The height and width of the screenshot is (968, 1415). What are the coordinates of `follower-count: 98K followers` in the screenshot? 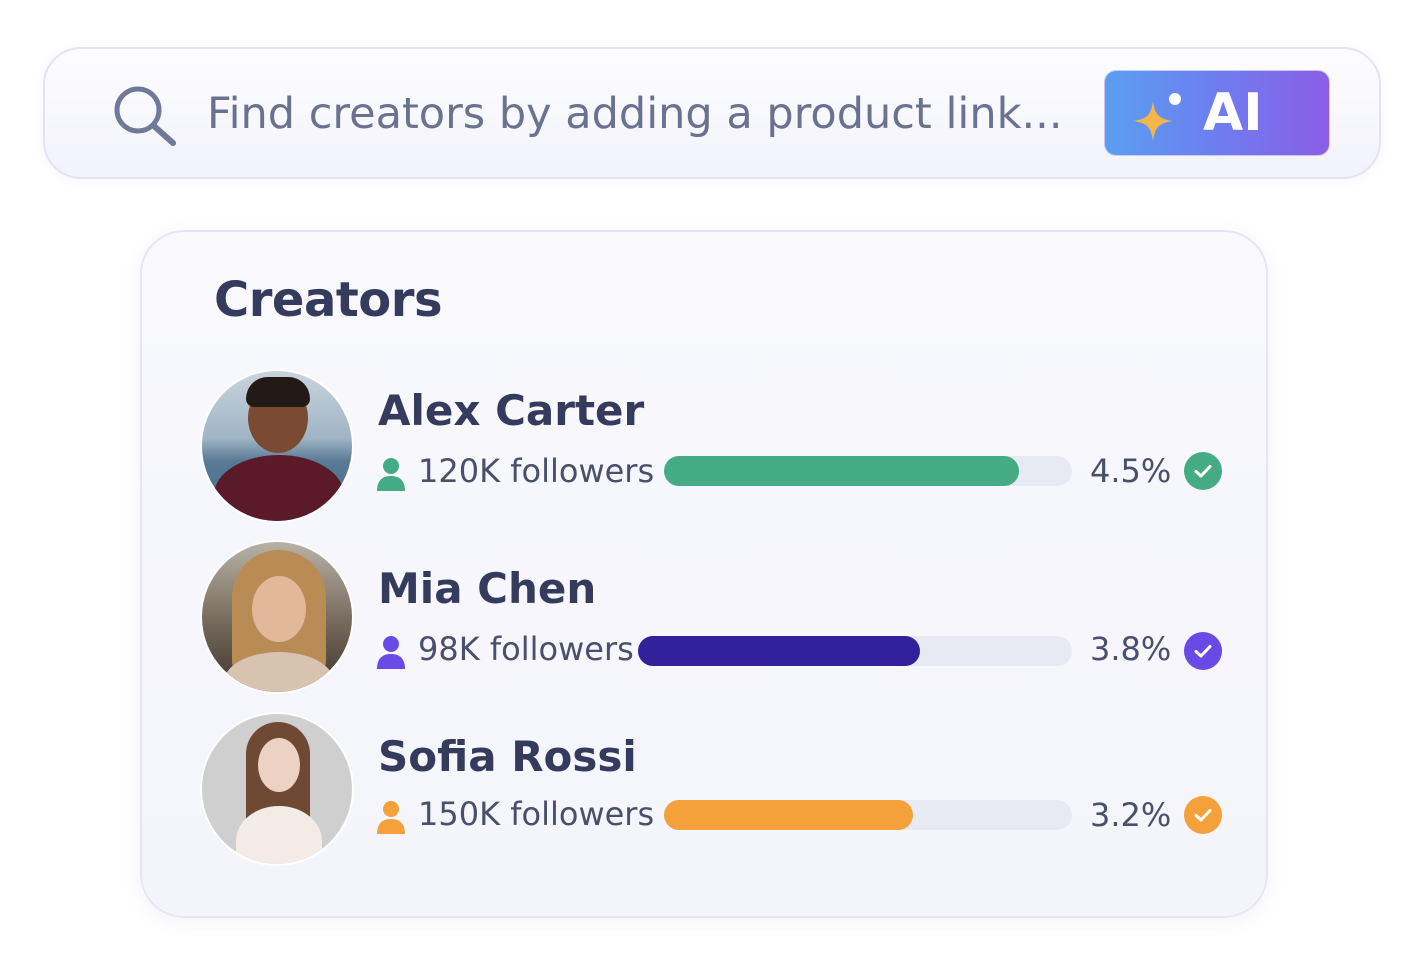 It's located at (526, 649).